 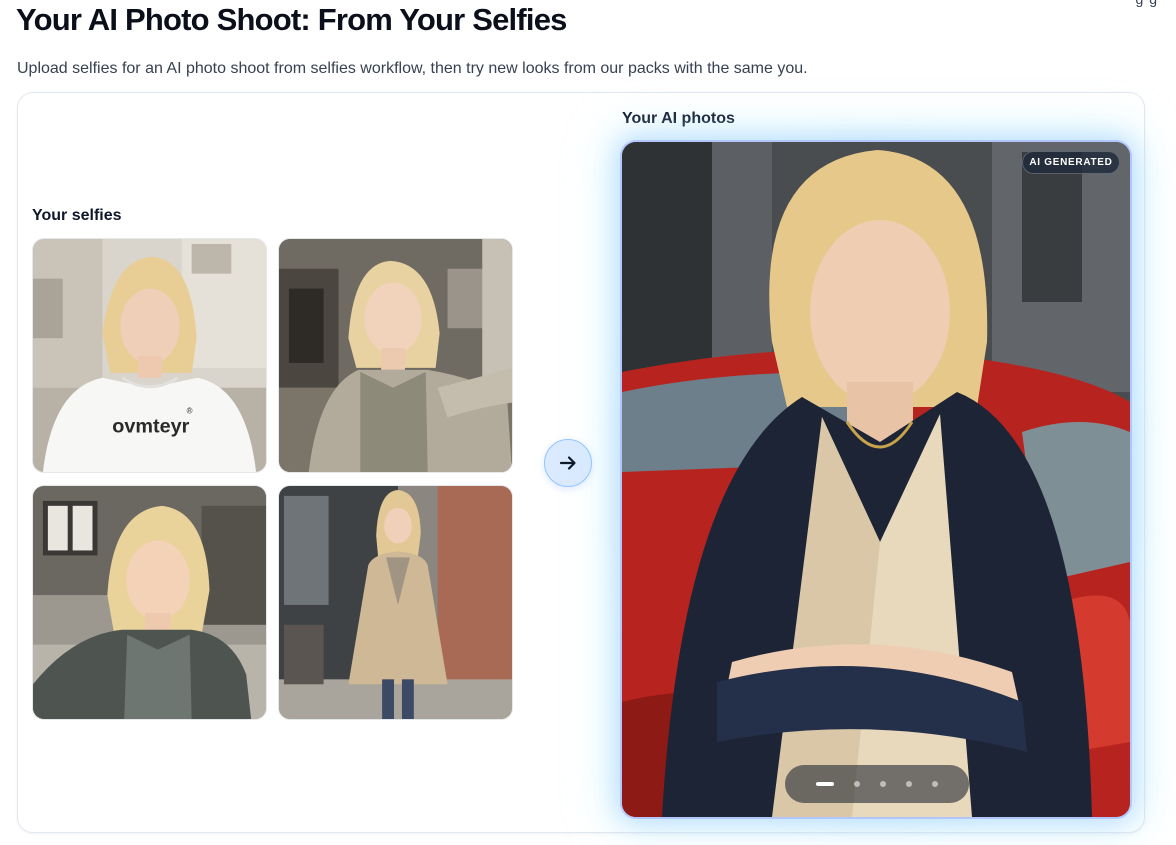 I want to click on arrow-right-icon, so click(x=567, y=463).